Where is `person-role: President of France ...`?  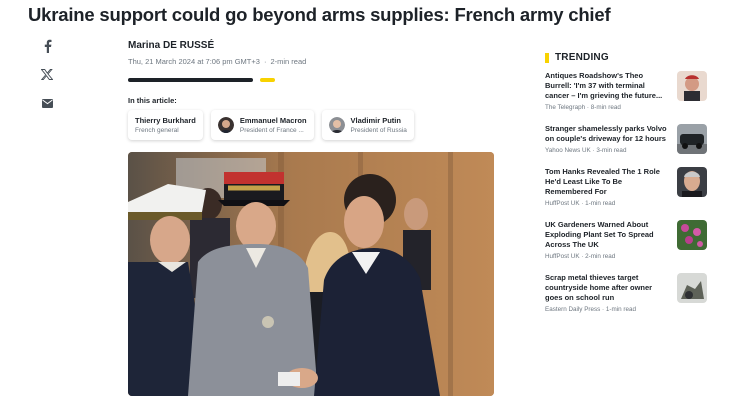
person-role: President of France ... is located at coordinates (271, 130).